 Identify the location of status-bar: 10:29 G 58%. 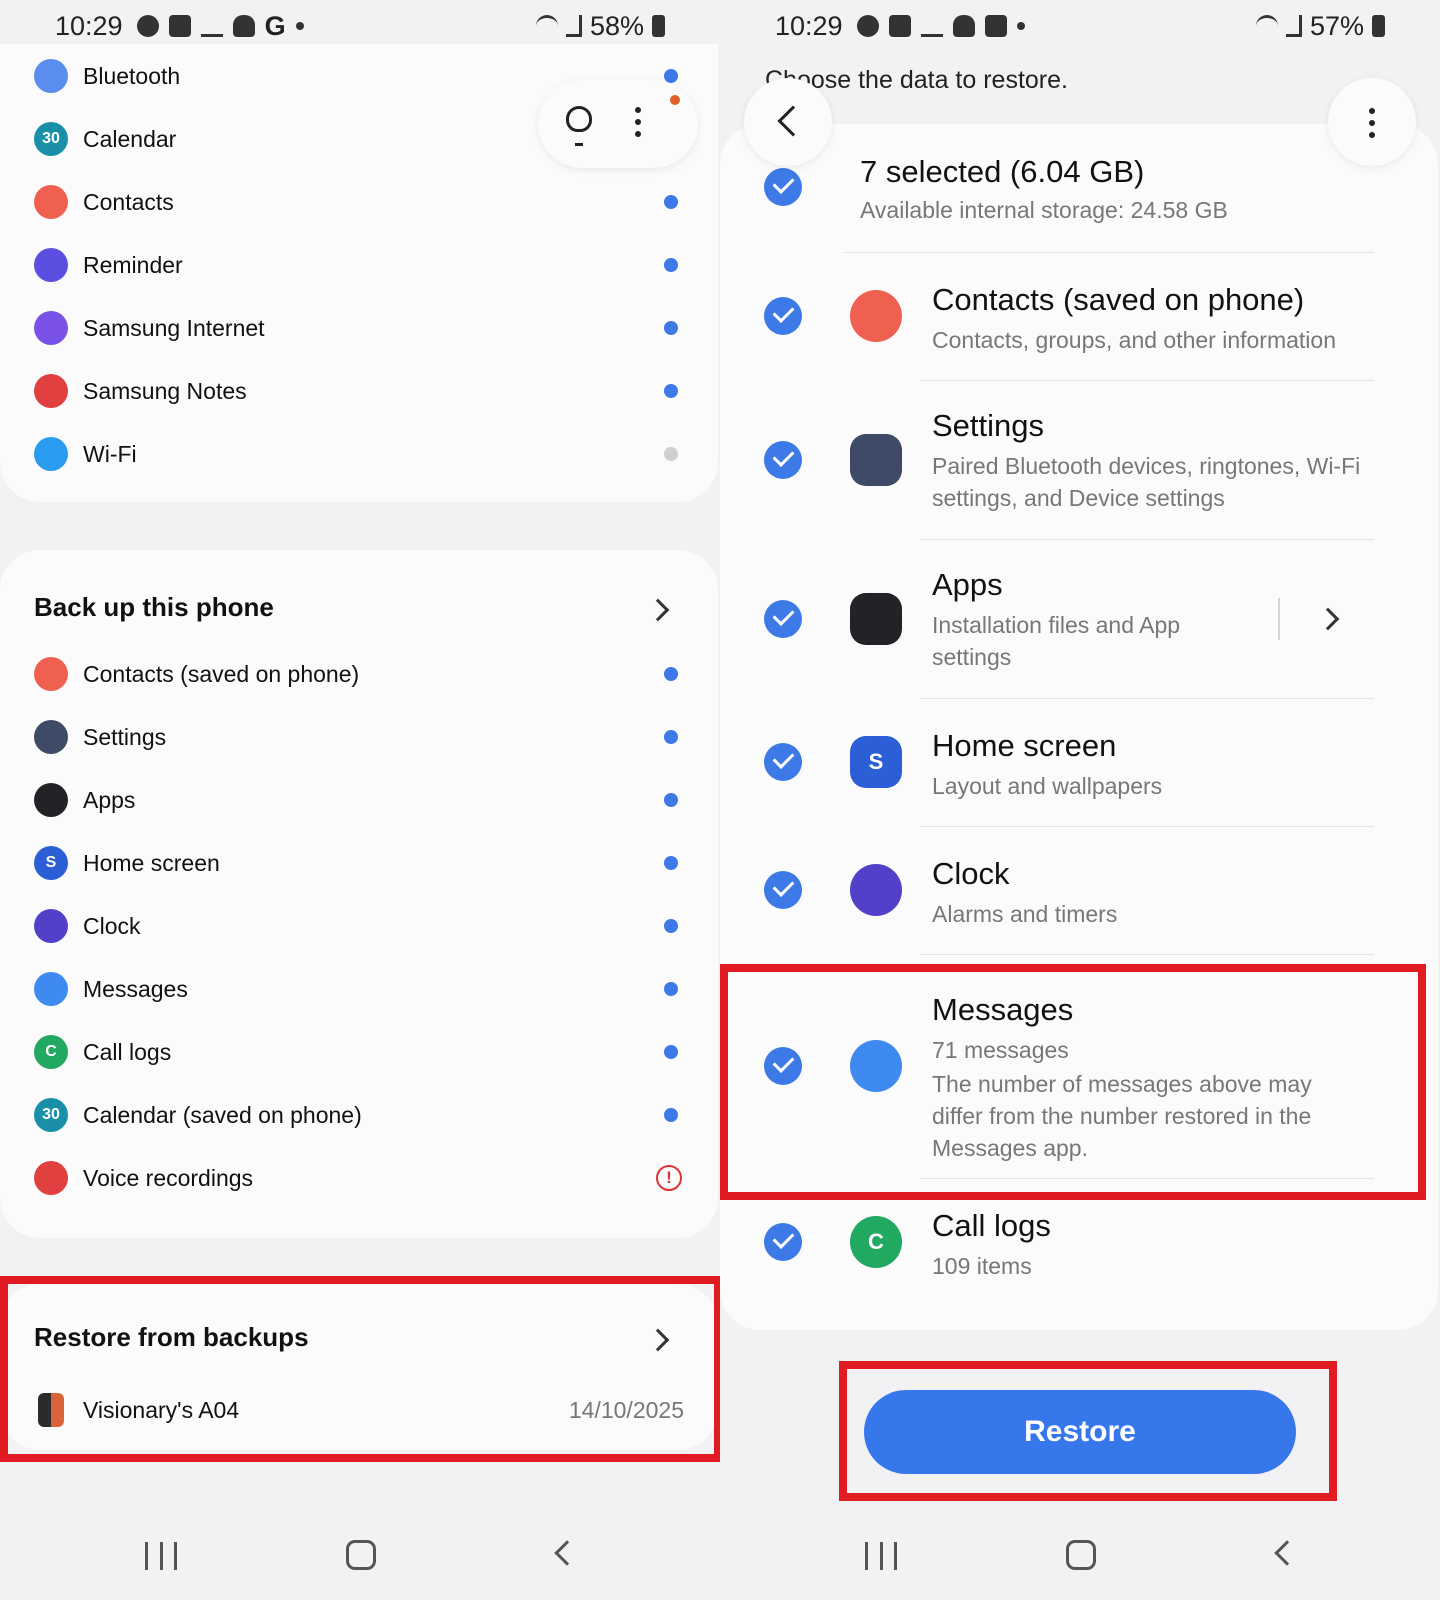
(360, 26).